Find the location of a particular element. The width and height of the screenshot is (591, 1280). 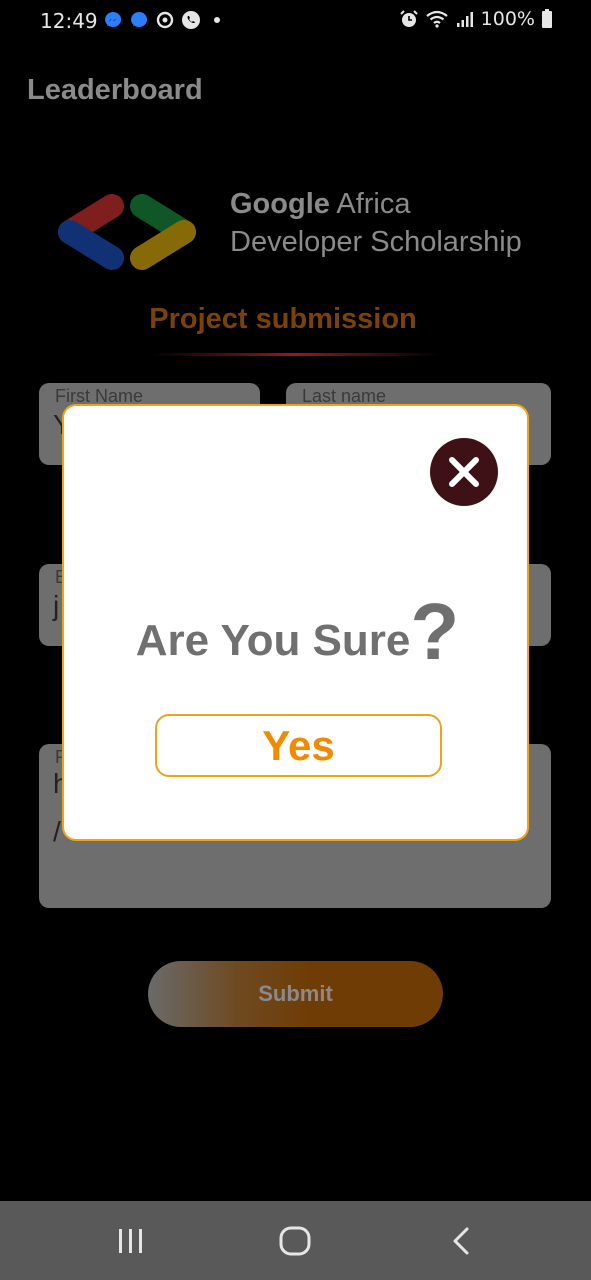

project-link-value-line2: / is located at coordinates (57, 831).